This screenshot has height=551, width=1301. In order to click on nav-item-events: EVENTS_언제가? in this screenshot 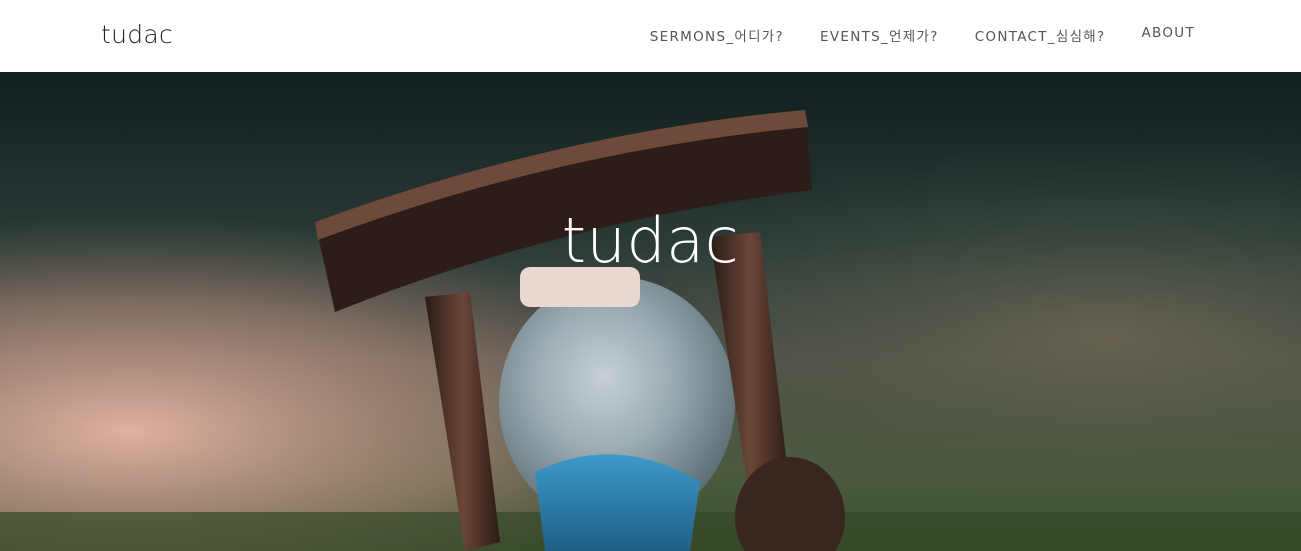, I will do `click(879, 35)`.